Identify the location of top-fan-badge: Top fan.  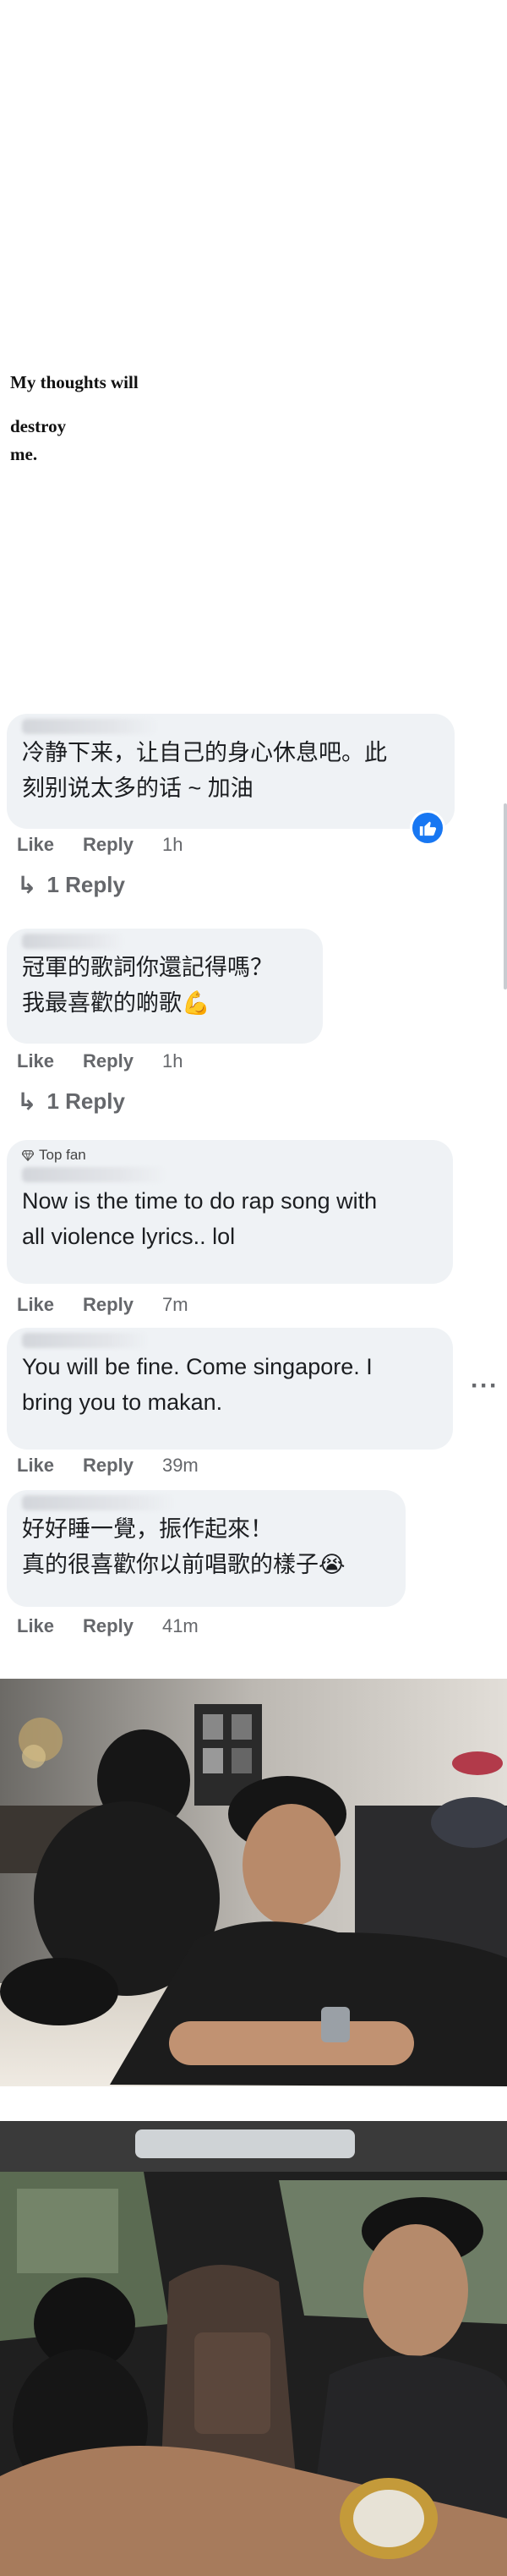
(230, 1155).